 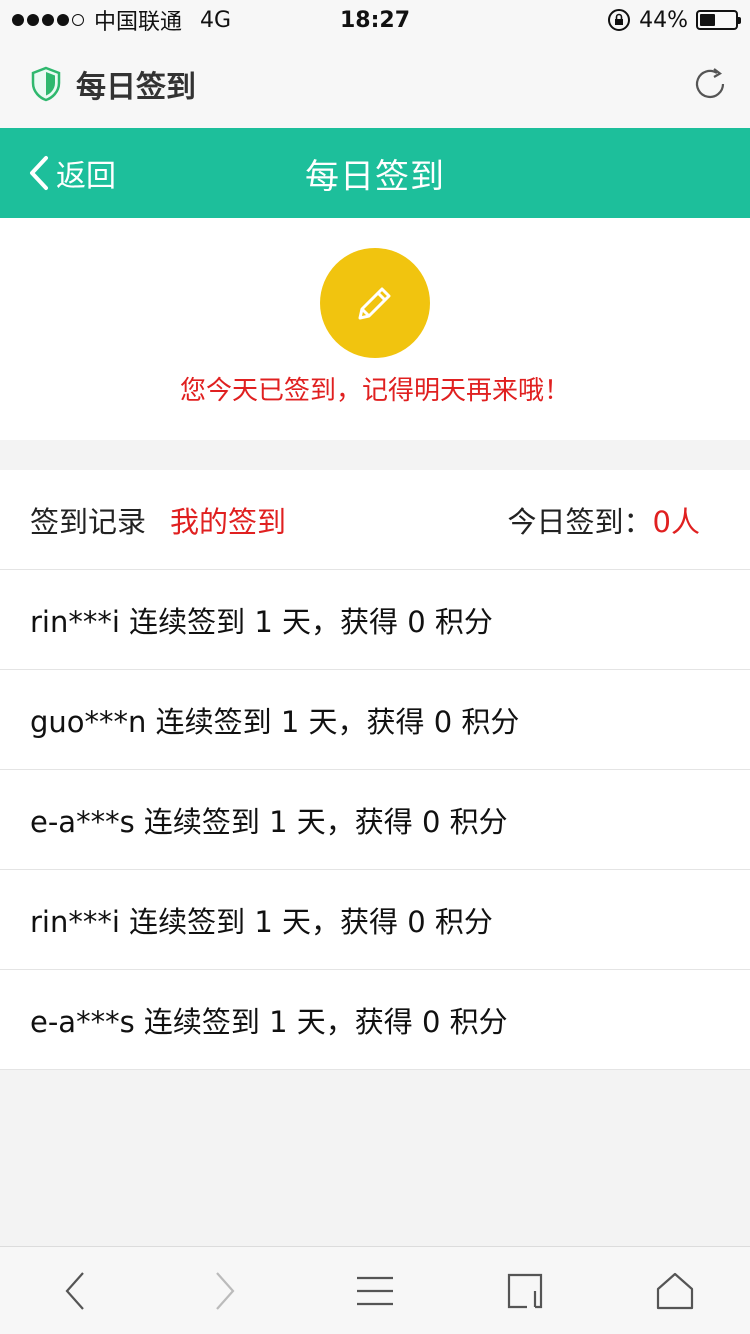 I want to click on orientation-lock-icon, so click(x=619, y=20).